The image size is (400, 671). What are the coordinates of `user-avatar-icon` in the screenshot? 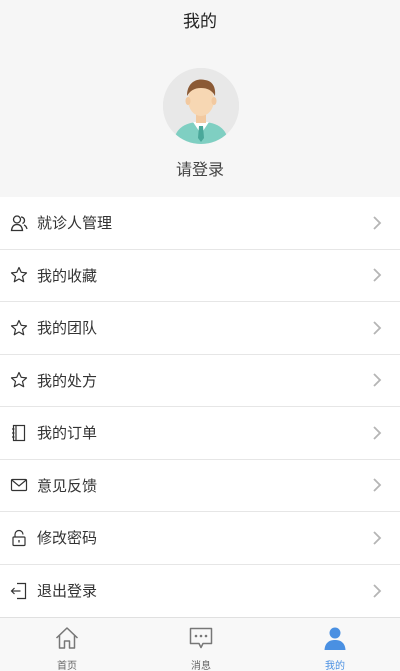 It's located at (201, 106).